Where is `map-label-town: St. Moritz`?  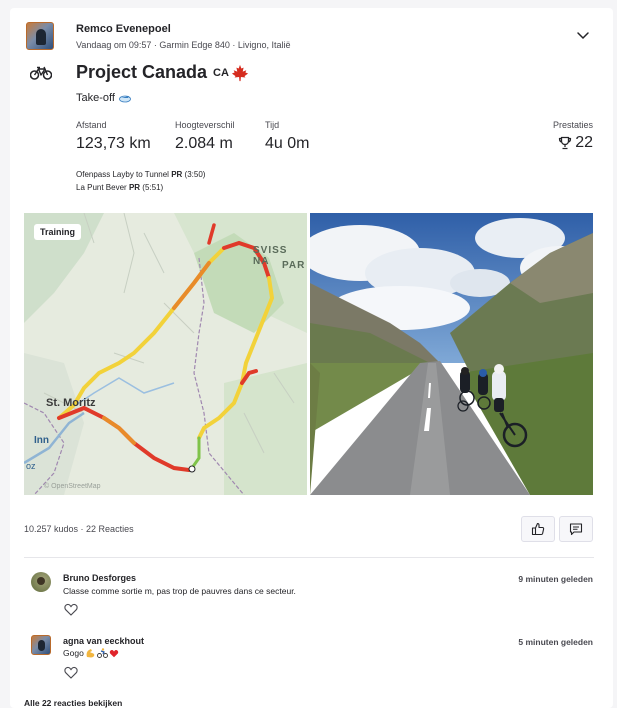
map-label-town: St. Moritz is located at coordinates (71, 403).